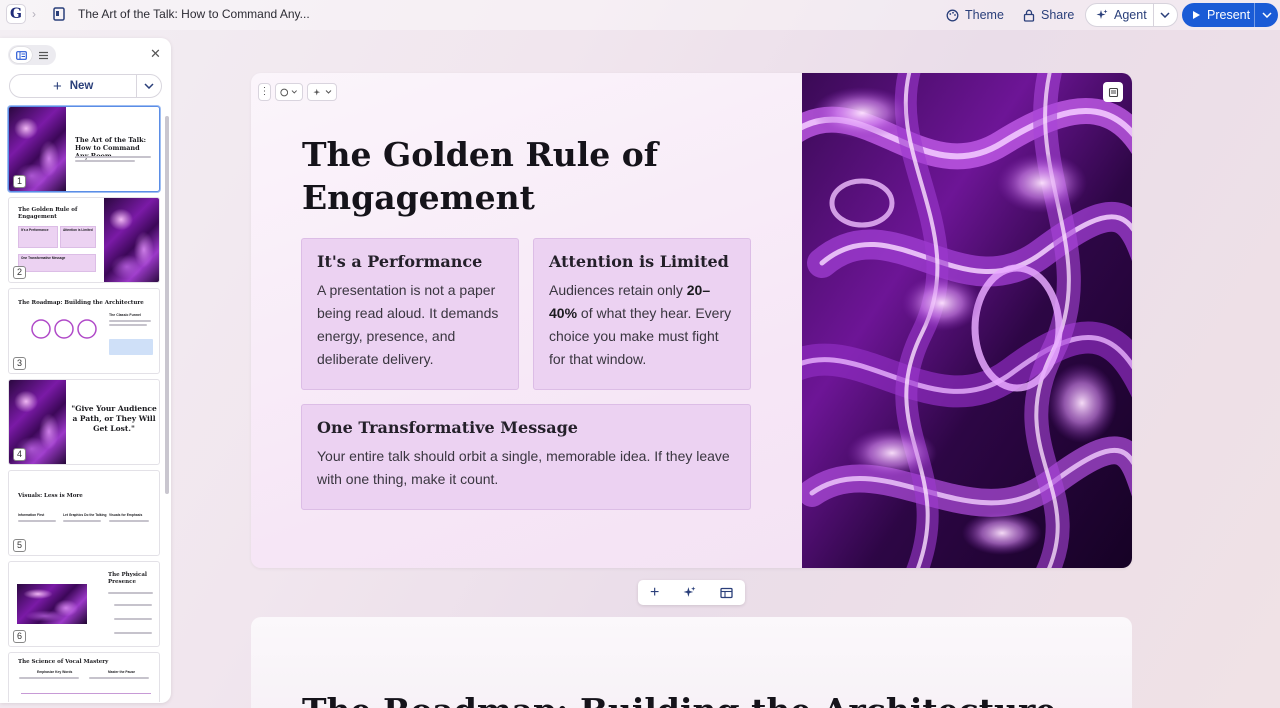 The image size is (1280, 708). What do you see at coordinates (19, 272) in the screenshot?
I see `slide-number: 2` at bounding box center [19, 272].